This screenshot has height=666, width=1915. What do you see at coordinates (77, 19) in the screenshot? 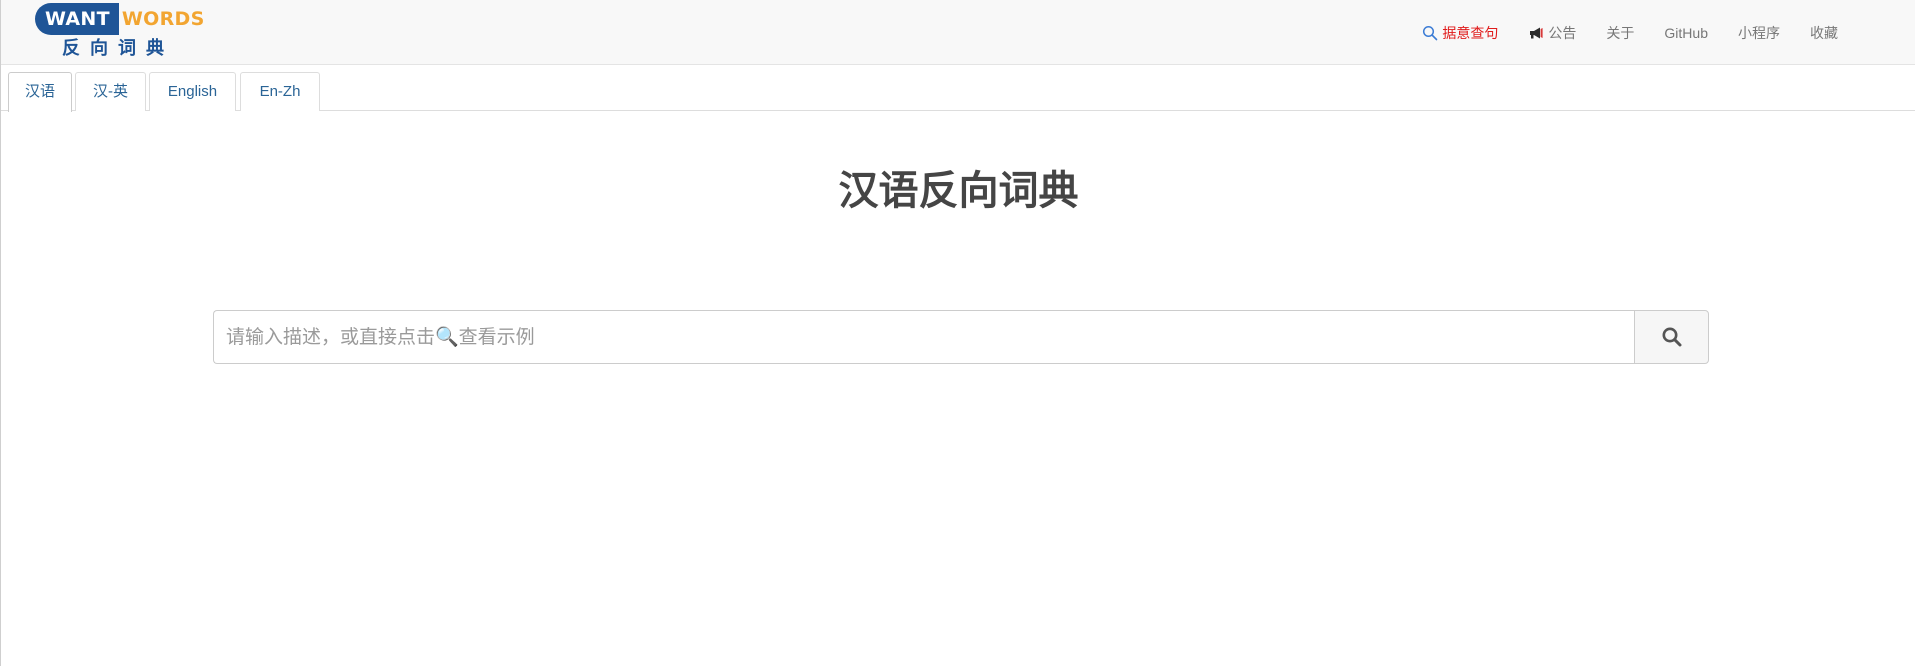
I see `logo-want-text: WANT` at bounding box center [77, 19].